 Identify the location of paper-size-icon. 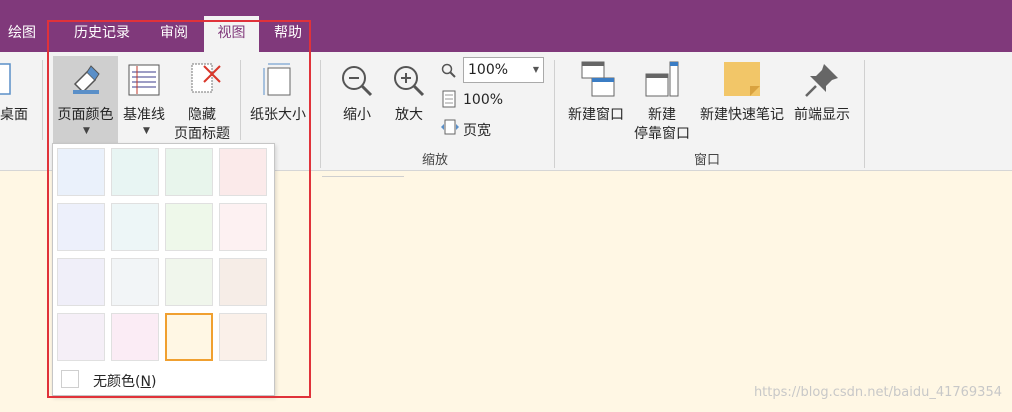
(277, 79).